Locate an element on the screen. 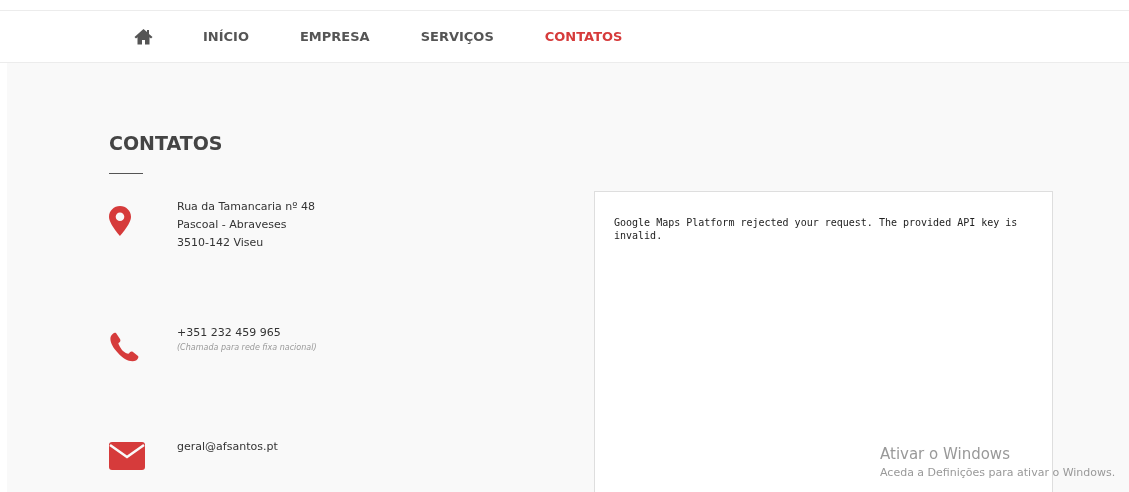 This screenshot has width=1129, height=492. activation-title: Ativar o Windows is located at coordinates (945, 454).